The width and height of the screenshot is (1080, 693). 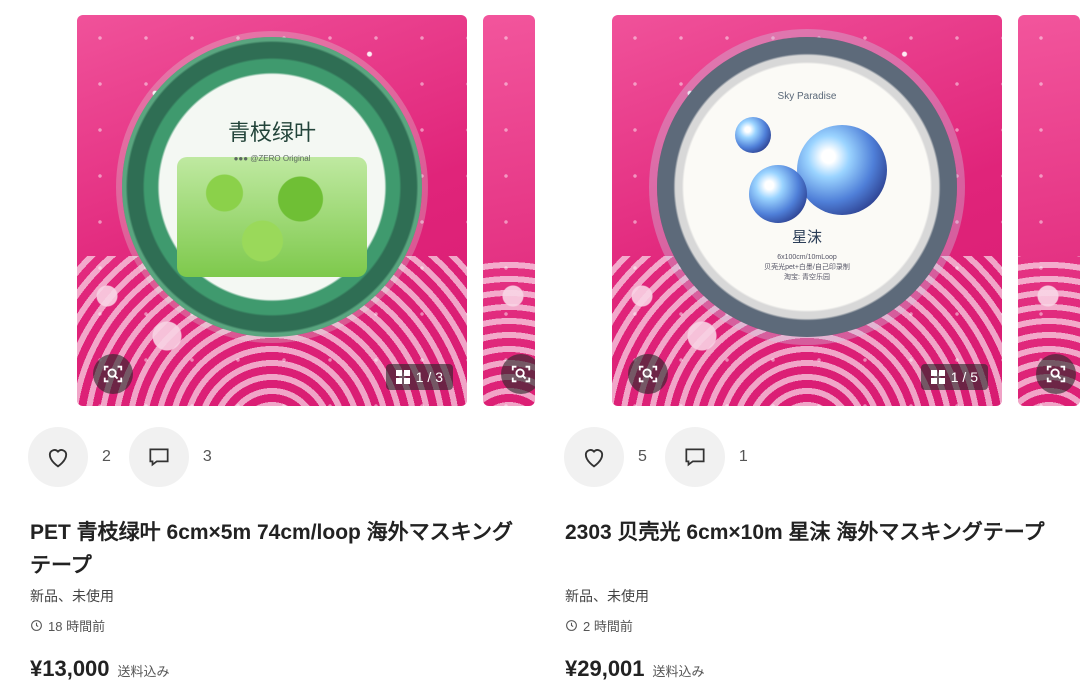 What do you see at coordinates (807, 258) in the screenshot?
I see `tape-spec-line: 6x100cm/10mLoop` at bounding box center [807, 258].